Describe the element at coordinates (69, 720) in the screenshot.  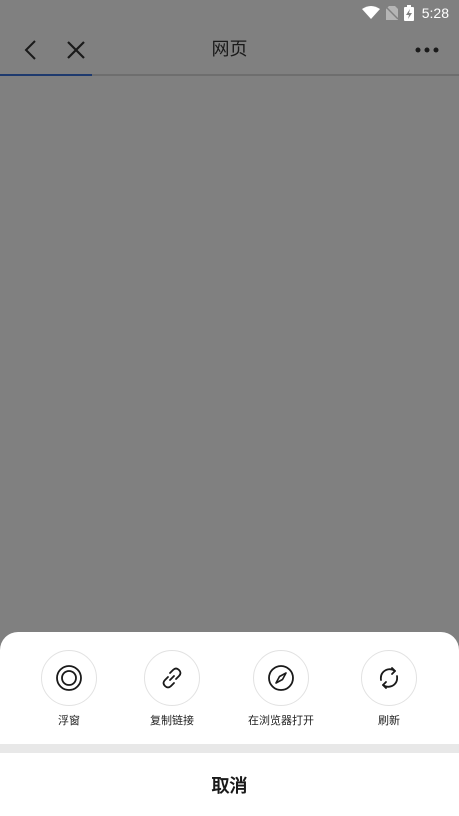
I see `action-label: 浮窗` at that location.